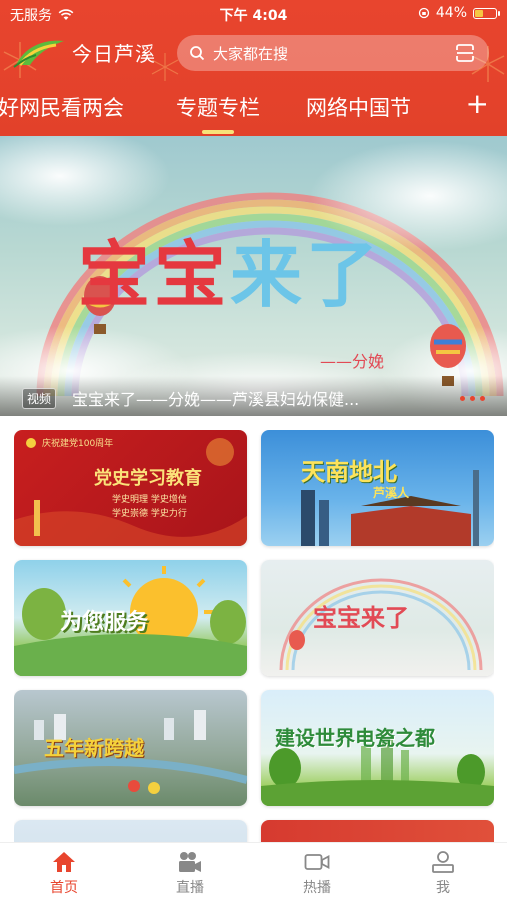 The height and width of the screenshot is (901, 507). I want to click on topic-card-five-years: 五年新跨越, so click(130, 748).